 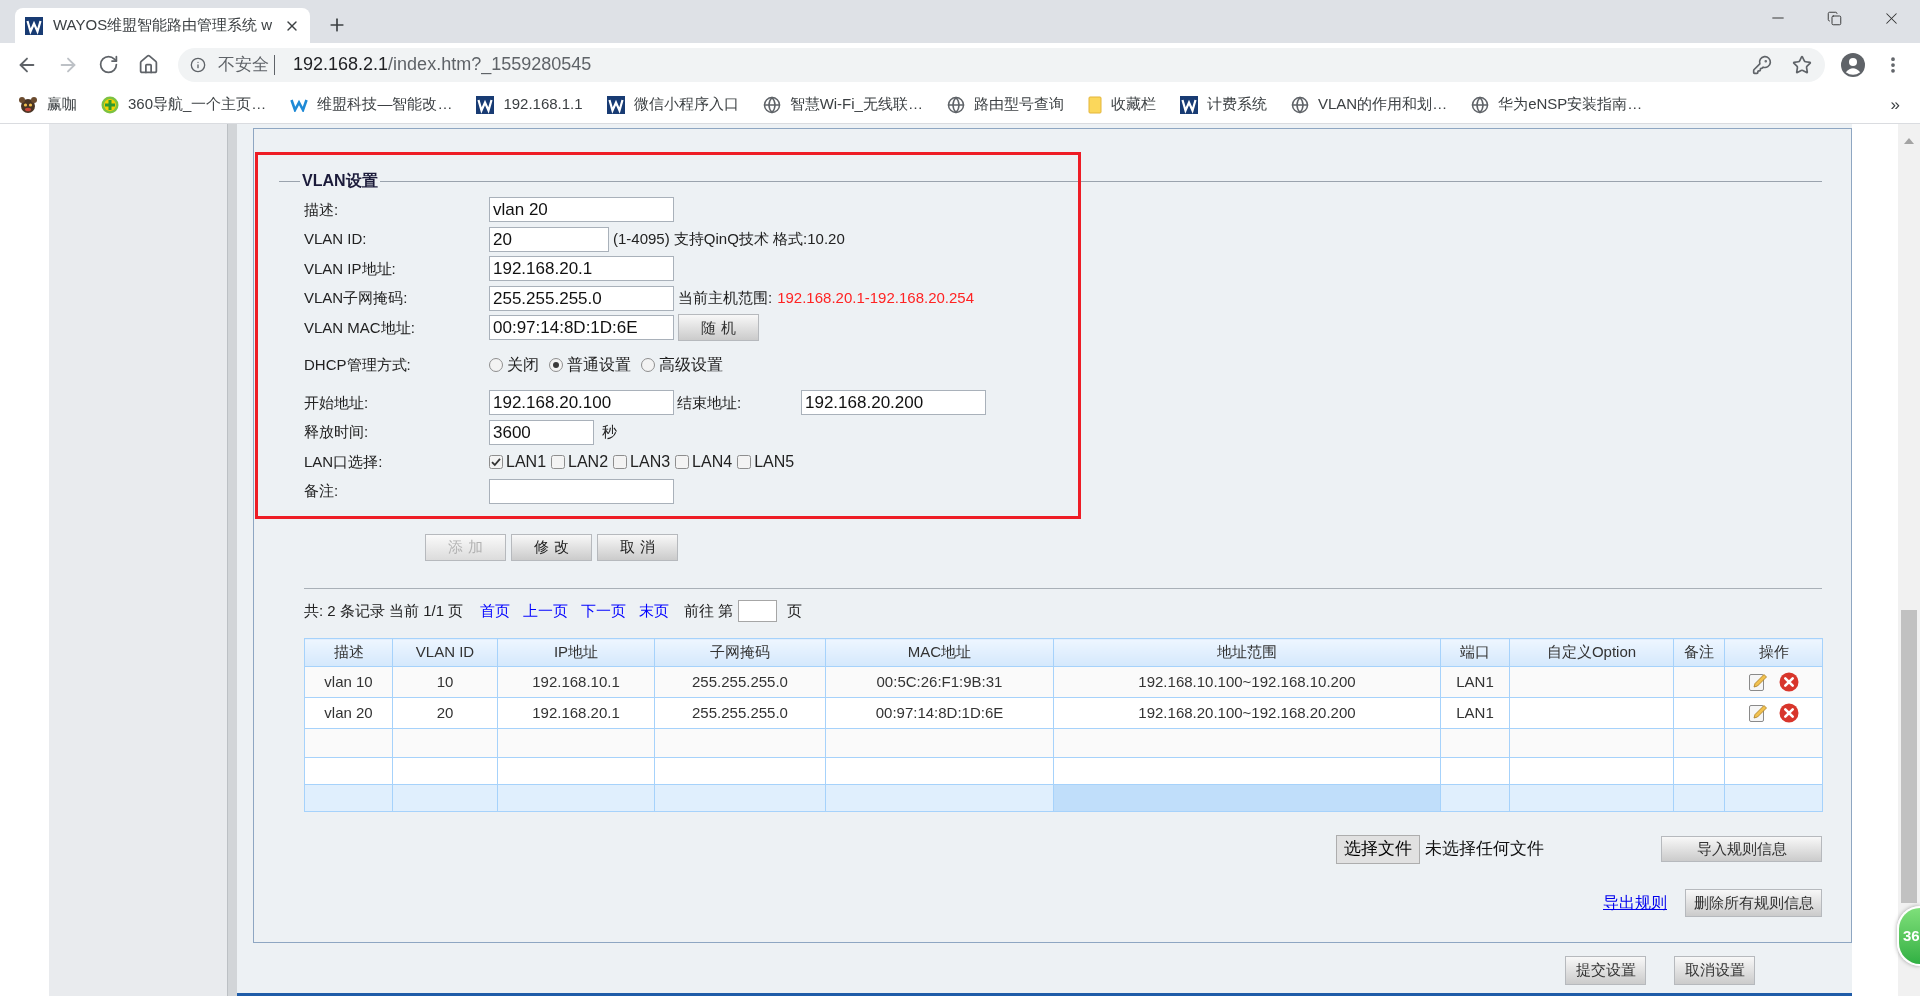 What do you see at coordinates (637, 547) in the screenshot?
I see `form-button: 取 消` at bounding box center [637, 547].